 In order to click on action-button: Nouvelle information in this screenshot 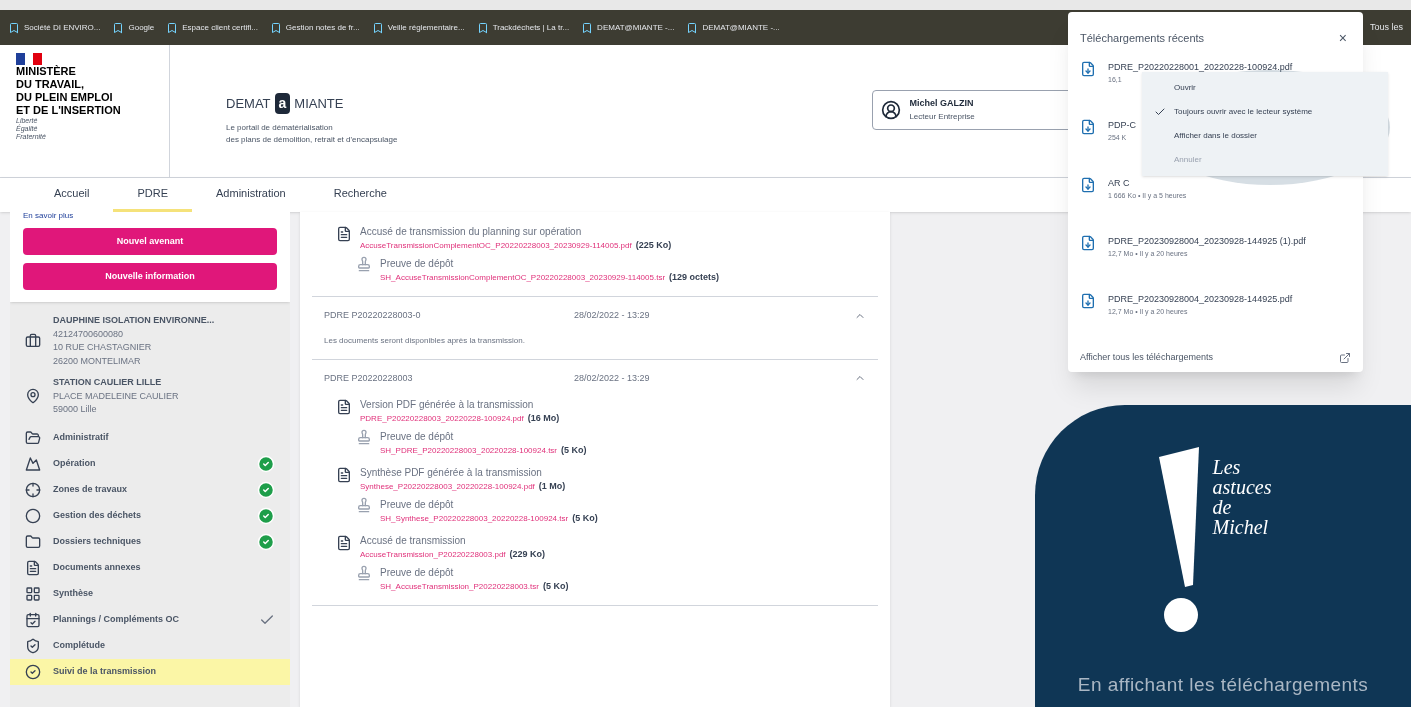, I will do `click(150, 276)`.